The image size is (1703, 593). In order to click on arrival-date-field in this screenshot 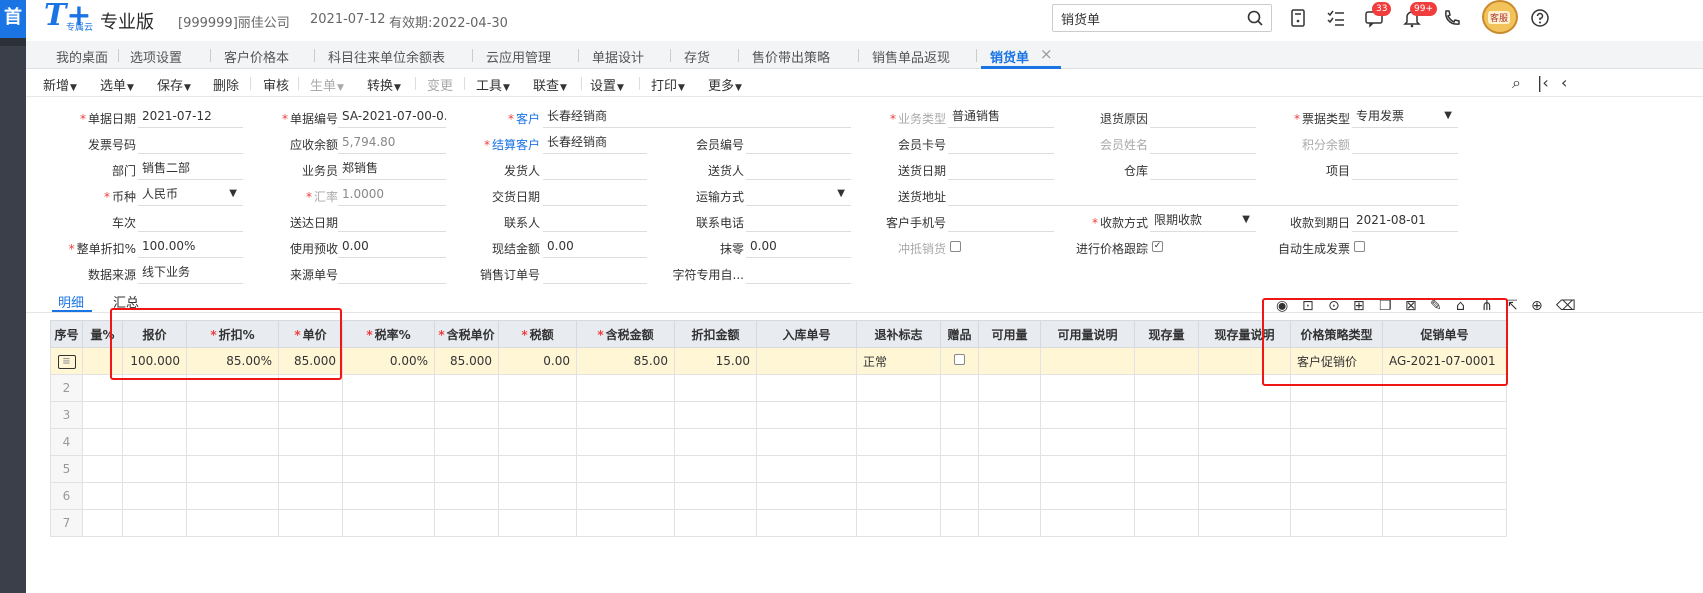, I will do `click(392, 221)`.